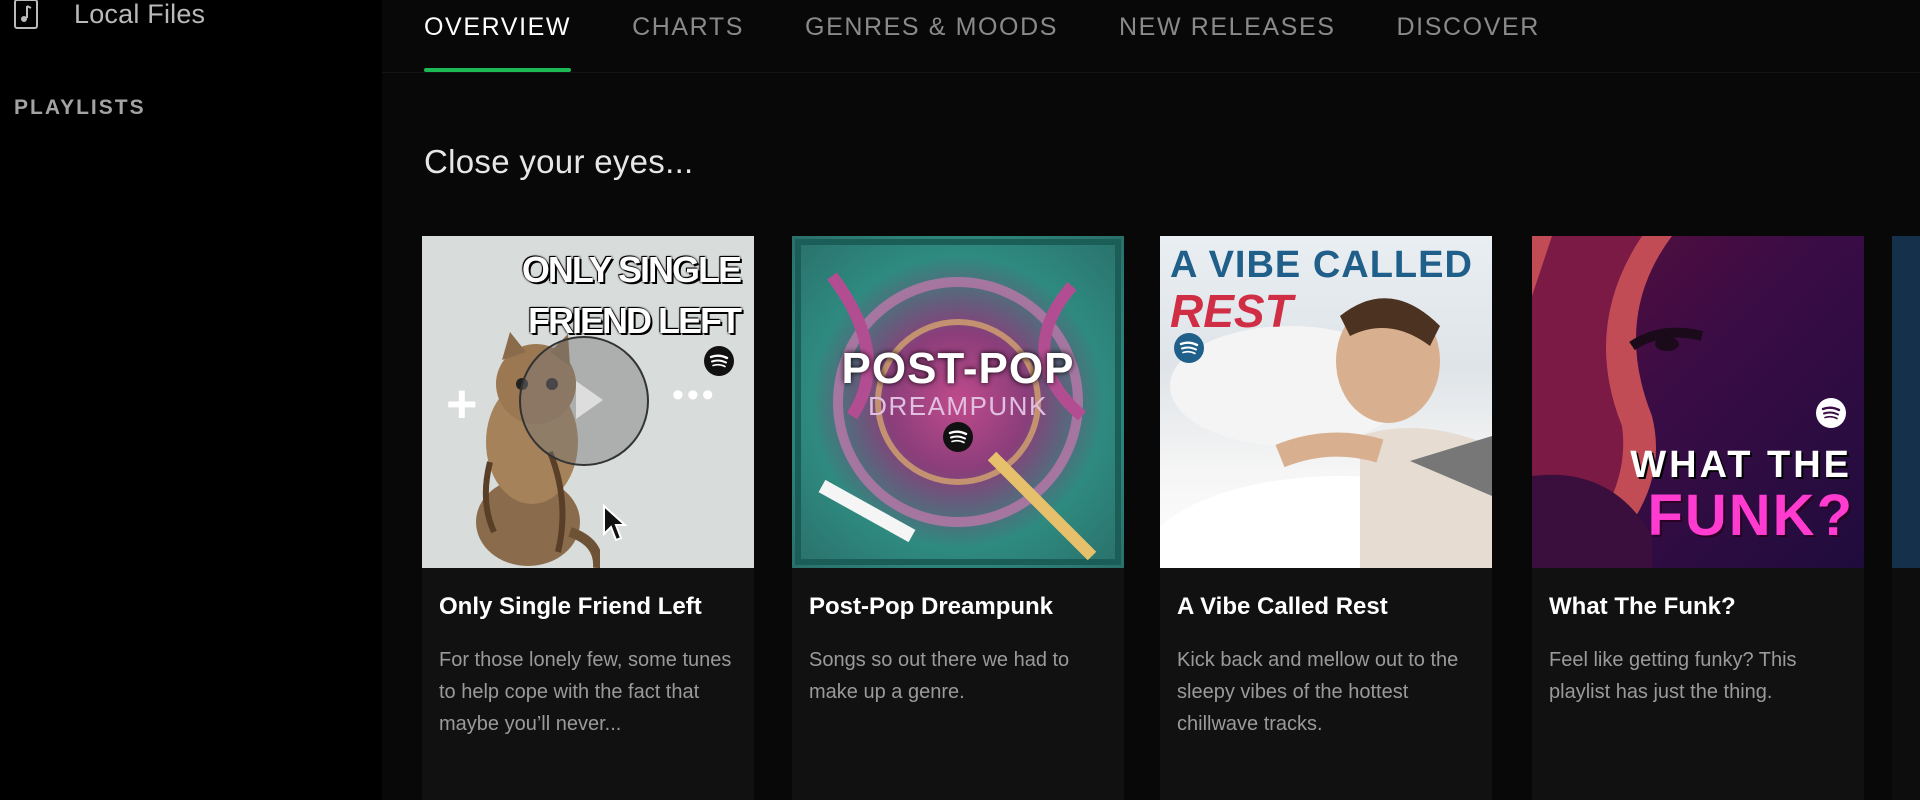 Image resolution: width=1920 pixels, height=800 pixels. I want to click on tab-overview: OVERVIEW, so click(498, 36).